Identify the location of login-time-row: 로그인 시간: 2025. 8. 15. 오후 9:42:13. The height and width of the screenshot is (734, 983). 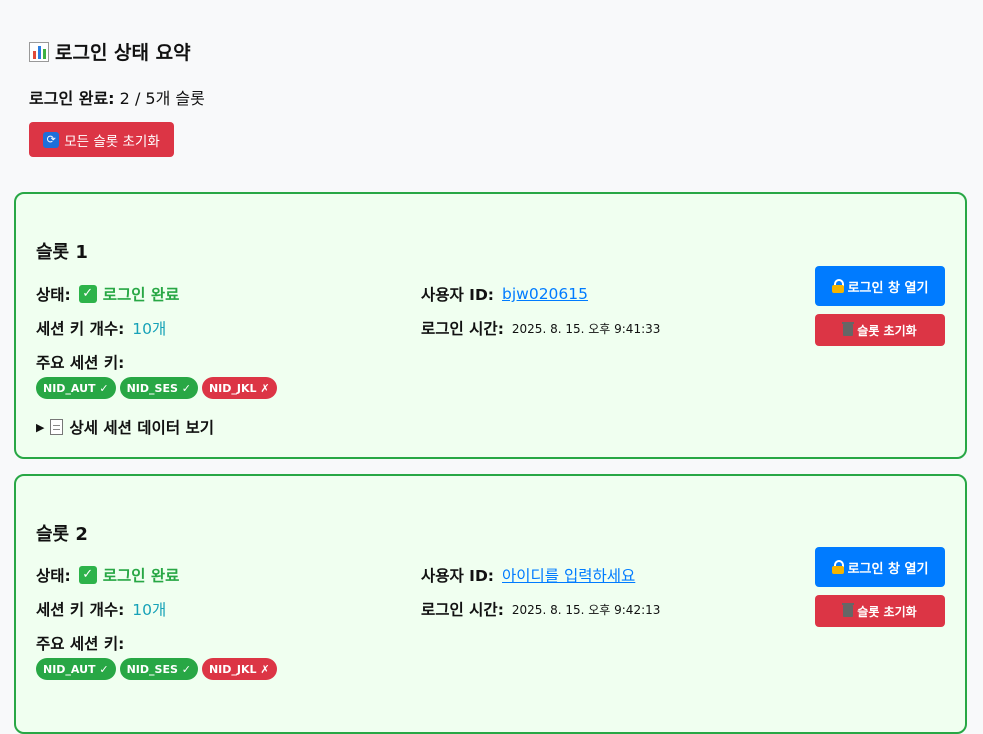
(540, 609).